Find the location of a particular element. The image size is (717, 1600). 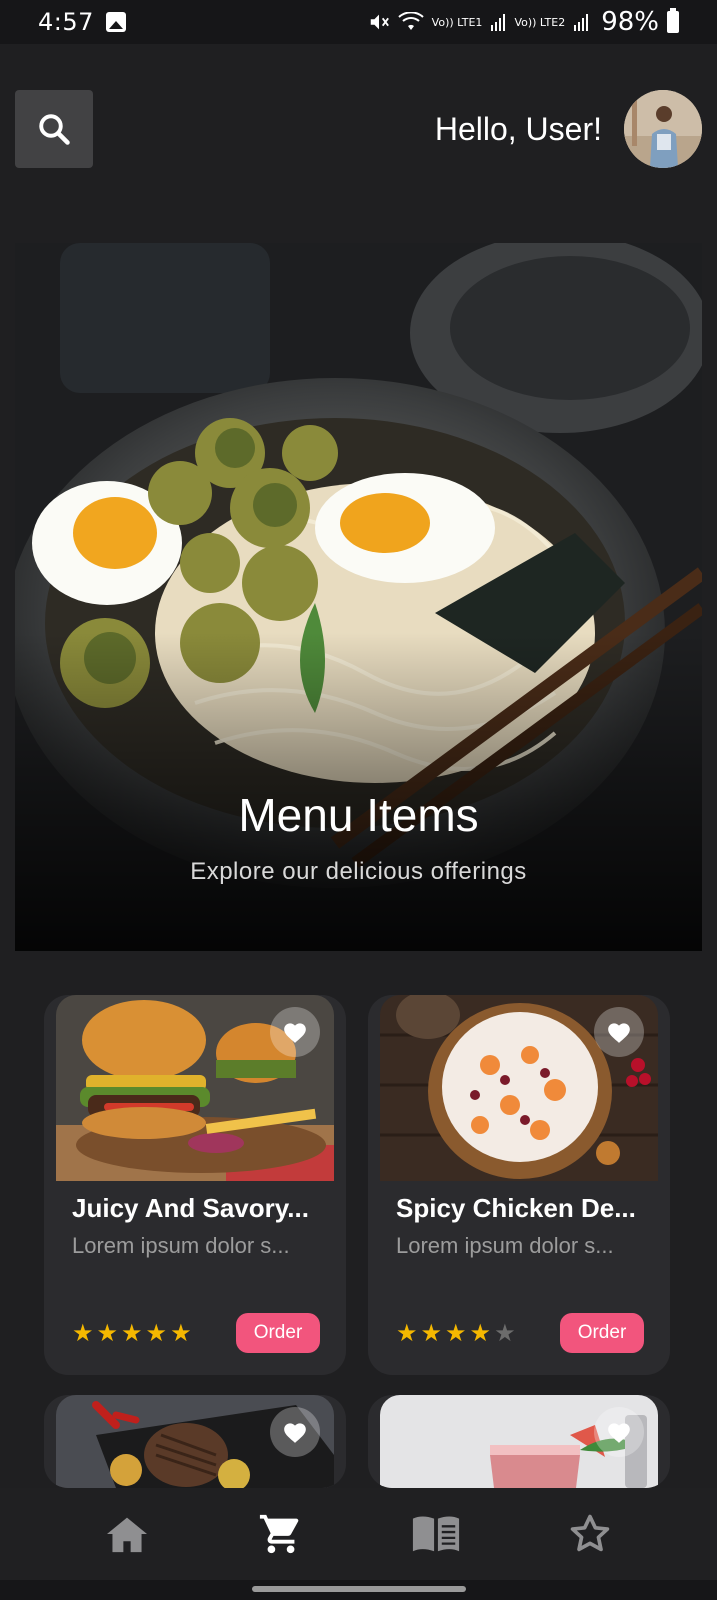

avatar-photo is located at coordinates (663, 129).